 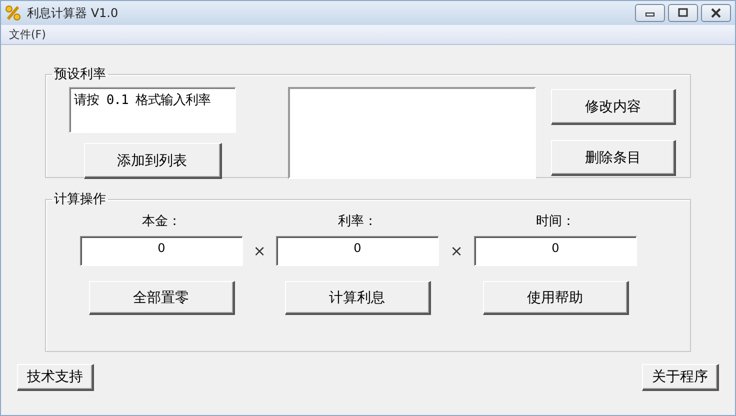 What do you see at coordinates (27, 34) in the screenshot?
I see `menu-item: 文件(F)` at bounding box center [27, 34].